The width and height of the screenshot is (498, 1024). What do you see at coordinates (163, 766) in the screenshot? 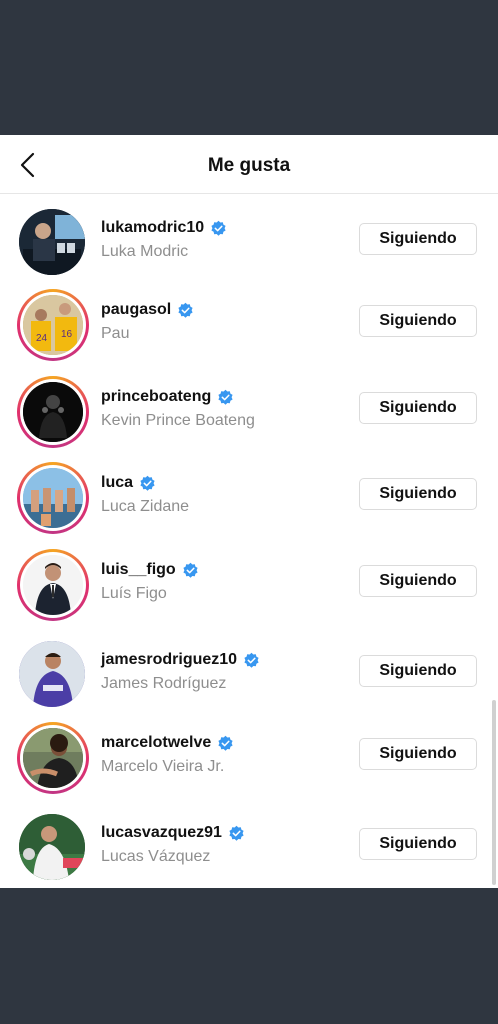
I see `full-name: Marcelo Vieira Jr.` at bounding box center [163, 766].